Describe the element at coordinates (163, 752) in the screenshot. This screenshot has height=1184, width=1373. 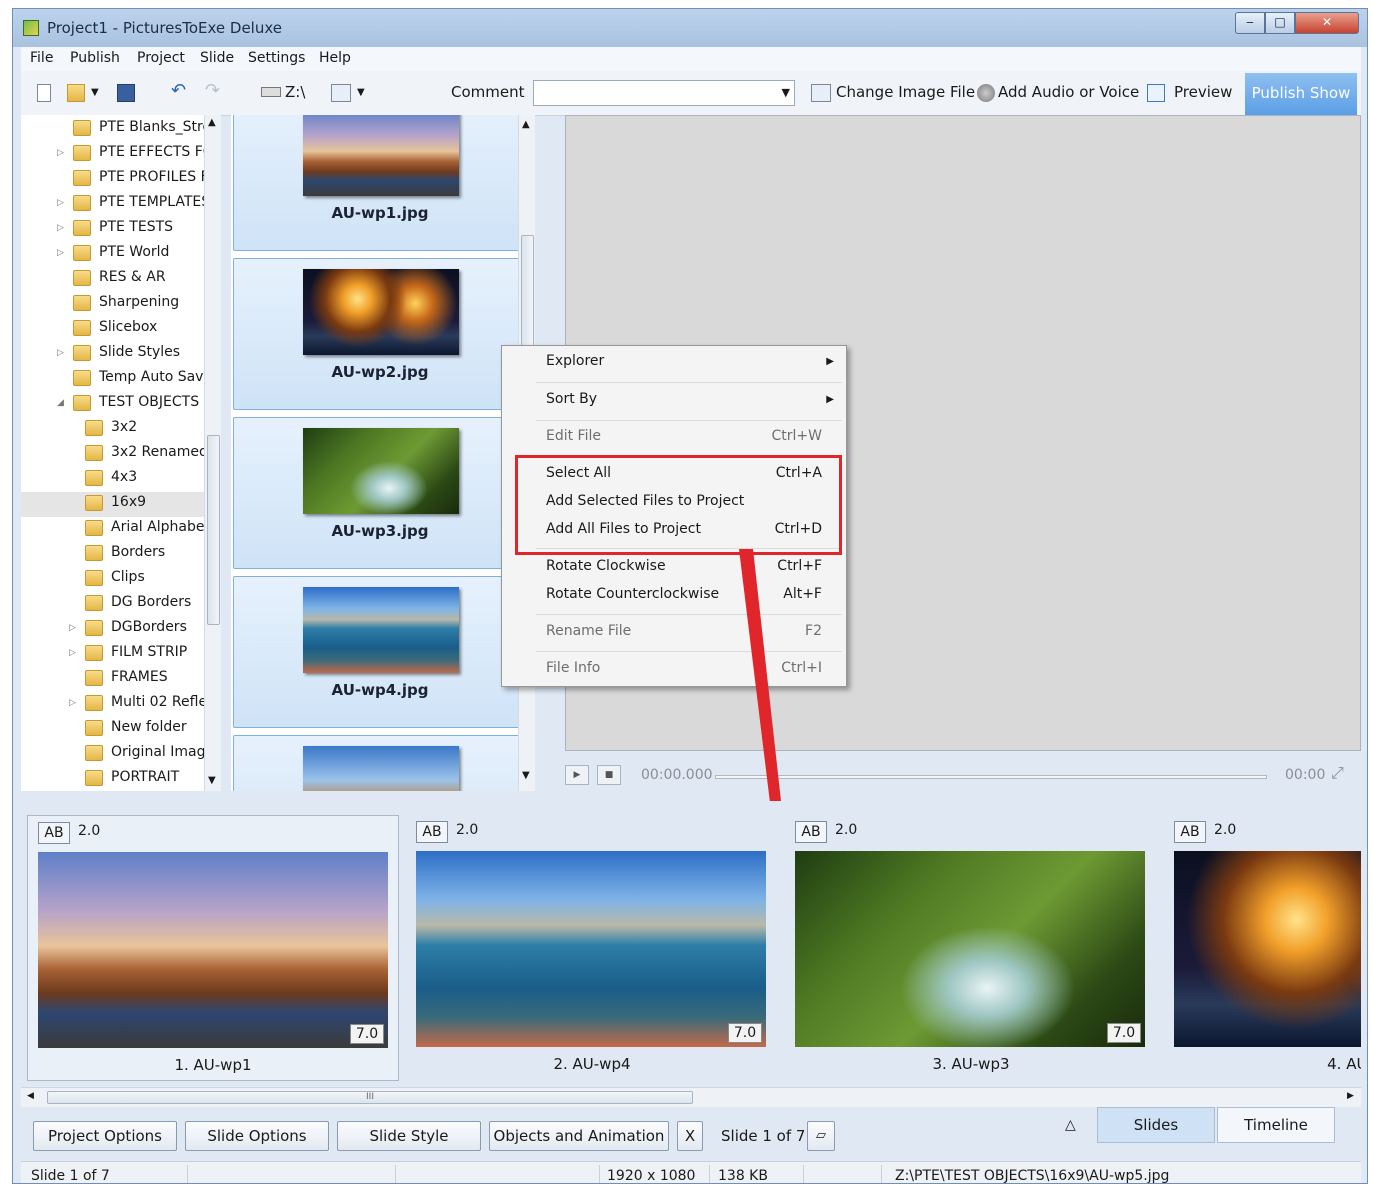
I see `folder-label: Original Image` at that location.